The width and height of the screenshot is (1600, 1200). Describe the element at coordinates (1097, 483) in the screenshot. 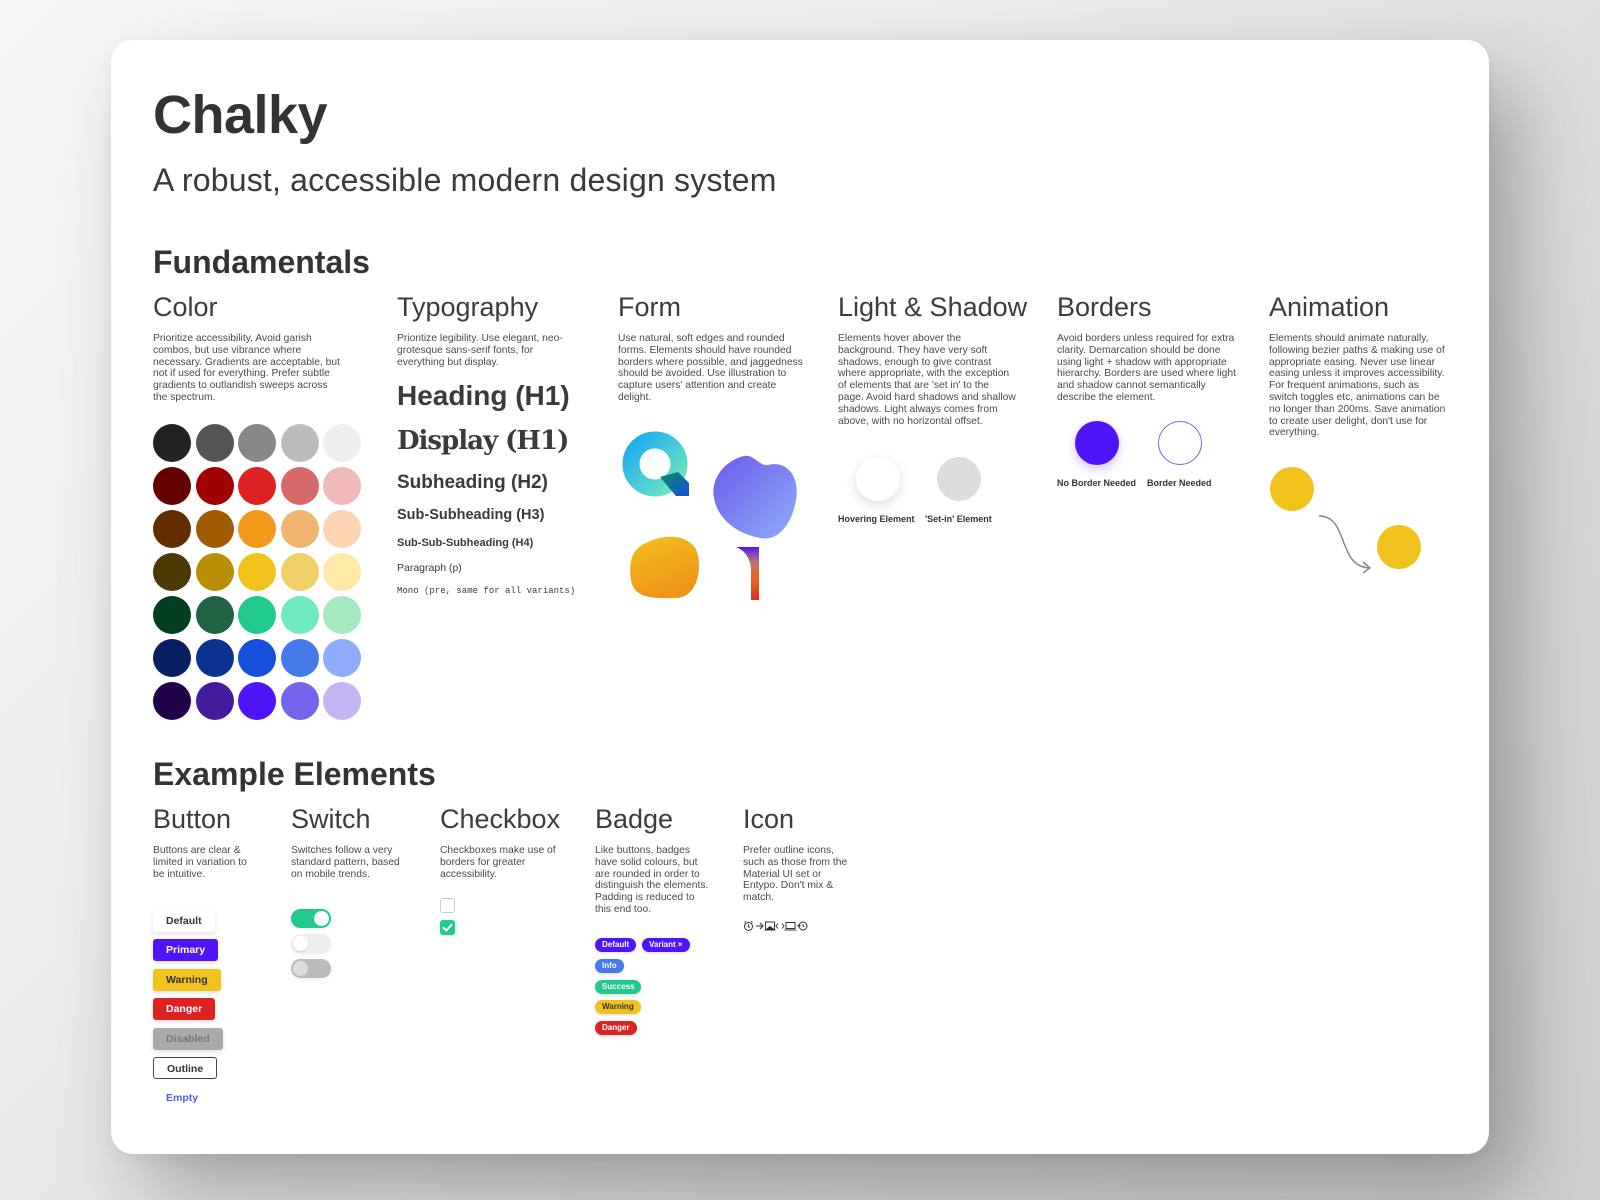

I see `no-border-caption: No Border Needed` at that location.